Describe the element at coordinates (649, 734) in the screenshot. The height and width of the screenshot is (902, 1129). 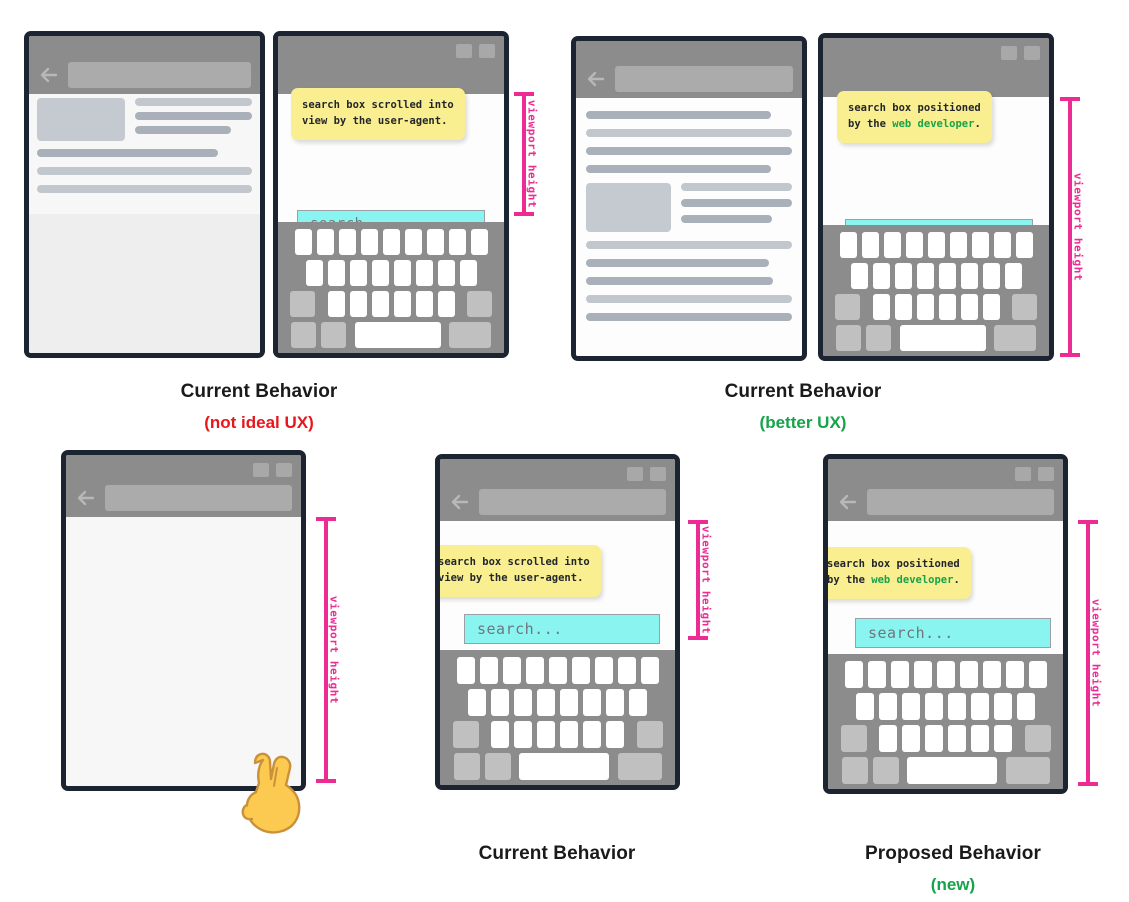
I see `backspace-key` at that location.